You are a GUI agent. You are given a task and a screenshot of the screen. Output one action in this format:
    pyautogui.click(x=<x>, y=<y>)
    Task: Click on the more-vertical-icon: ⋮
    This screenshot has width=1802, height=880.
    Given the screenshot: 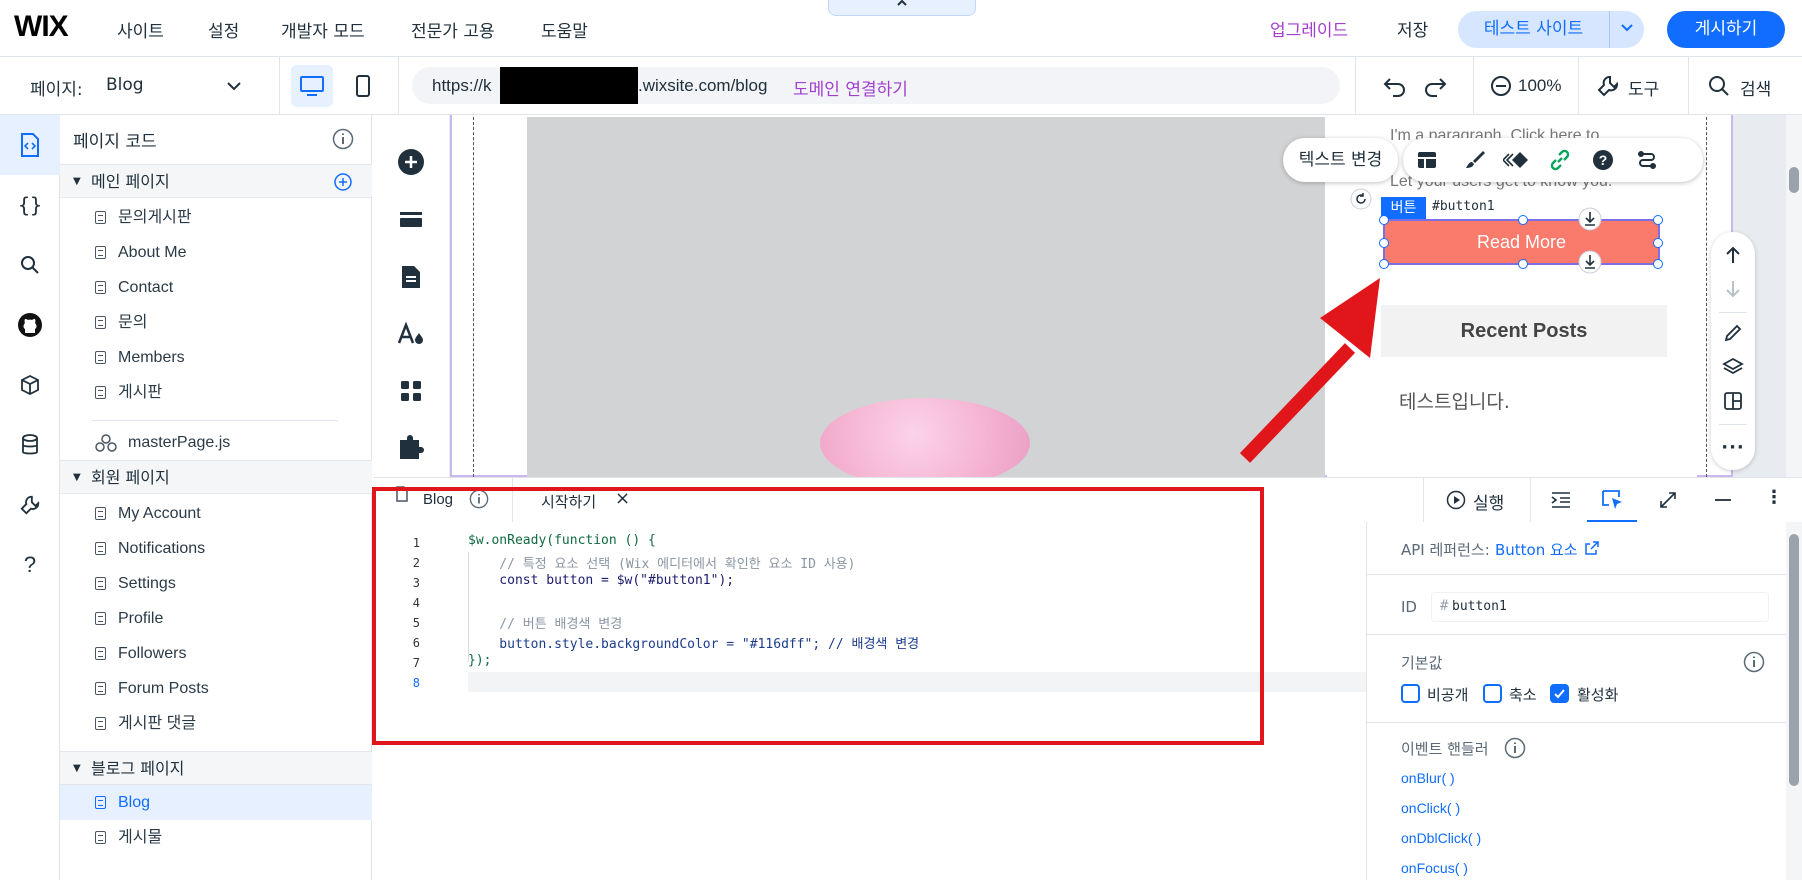 What is the action you would take?
    pyautogui.click(x=1774, y=497)
    